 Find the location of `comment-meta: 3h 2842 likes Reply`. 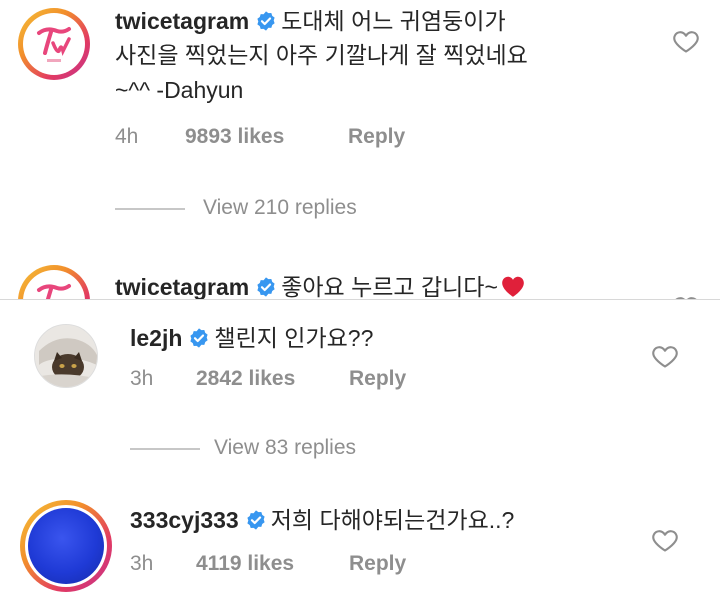

comment-meta: 3h 2842 likes Reply is located at coordinates (330, 380).